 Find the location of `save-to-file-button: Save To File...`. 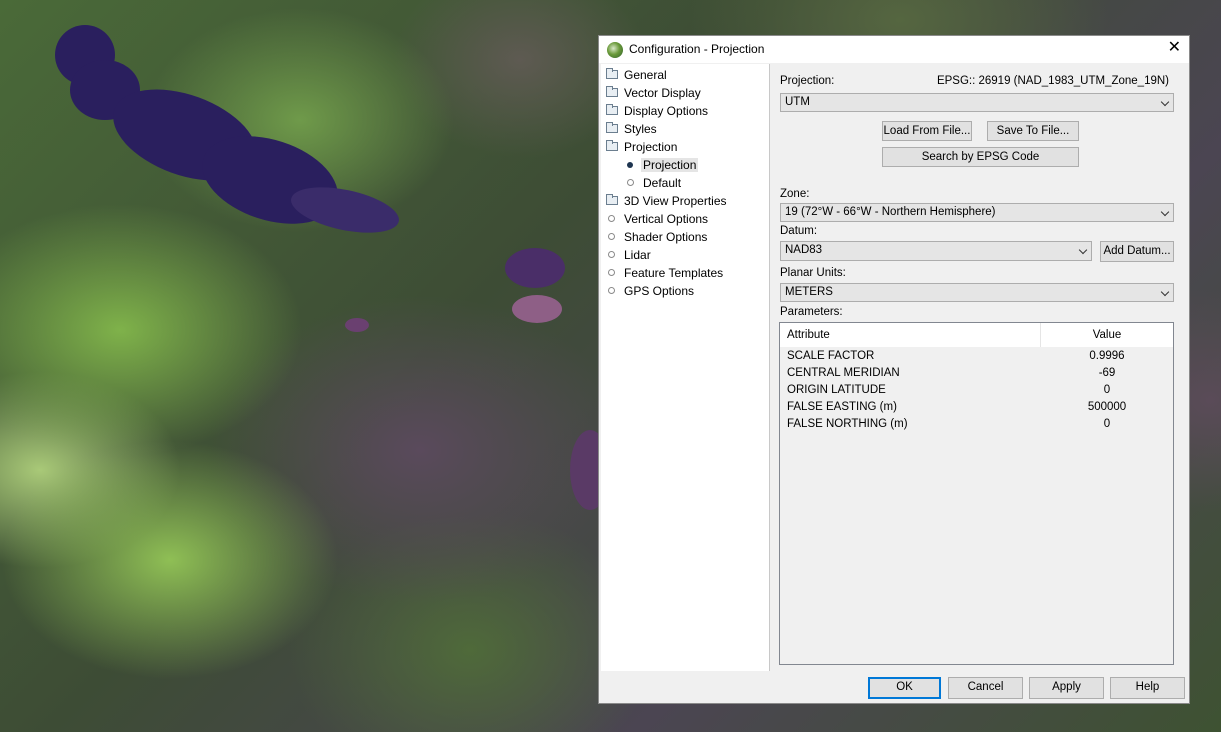

save-to-file-button: Save To File... is located at coordinates (1033, 131).